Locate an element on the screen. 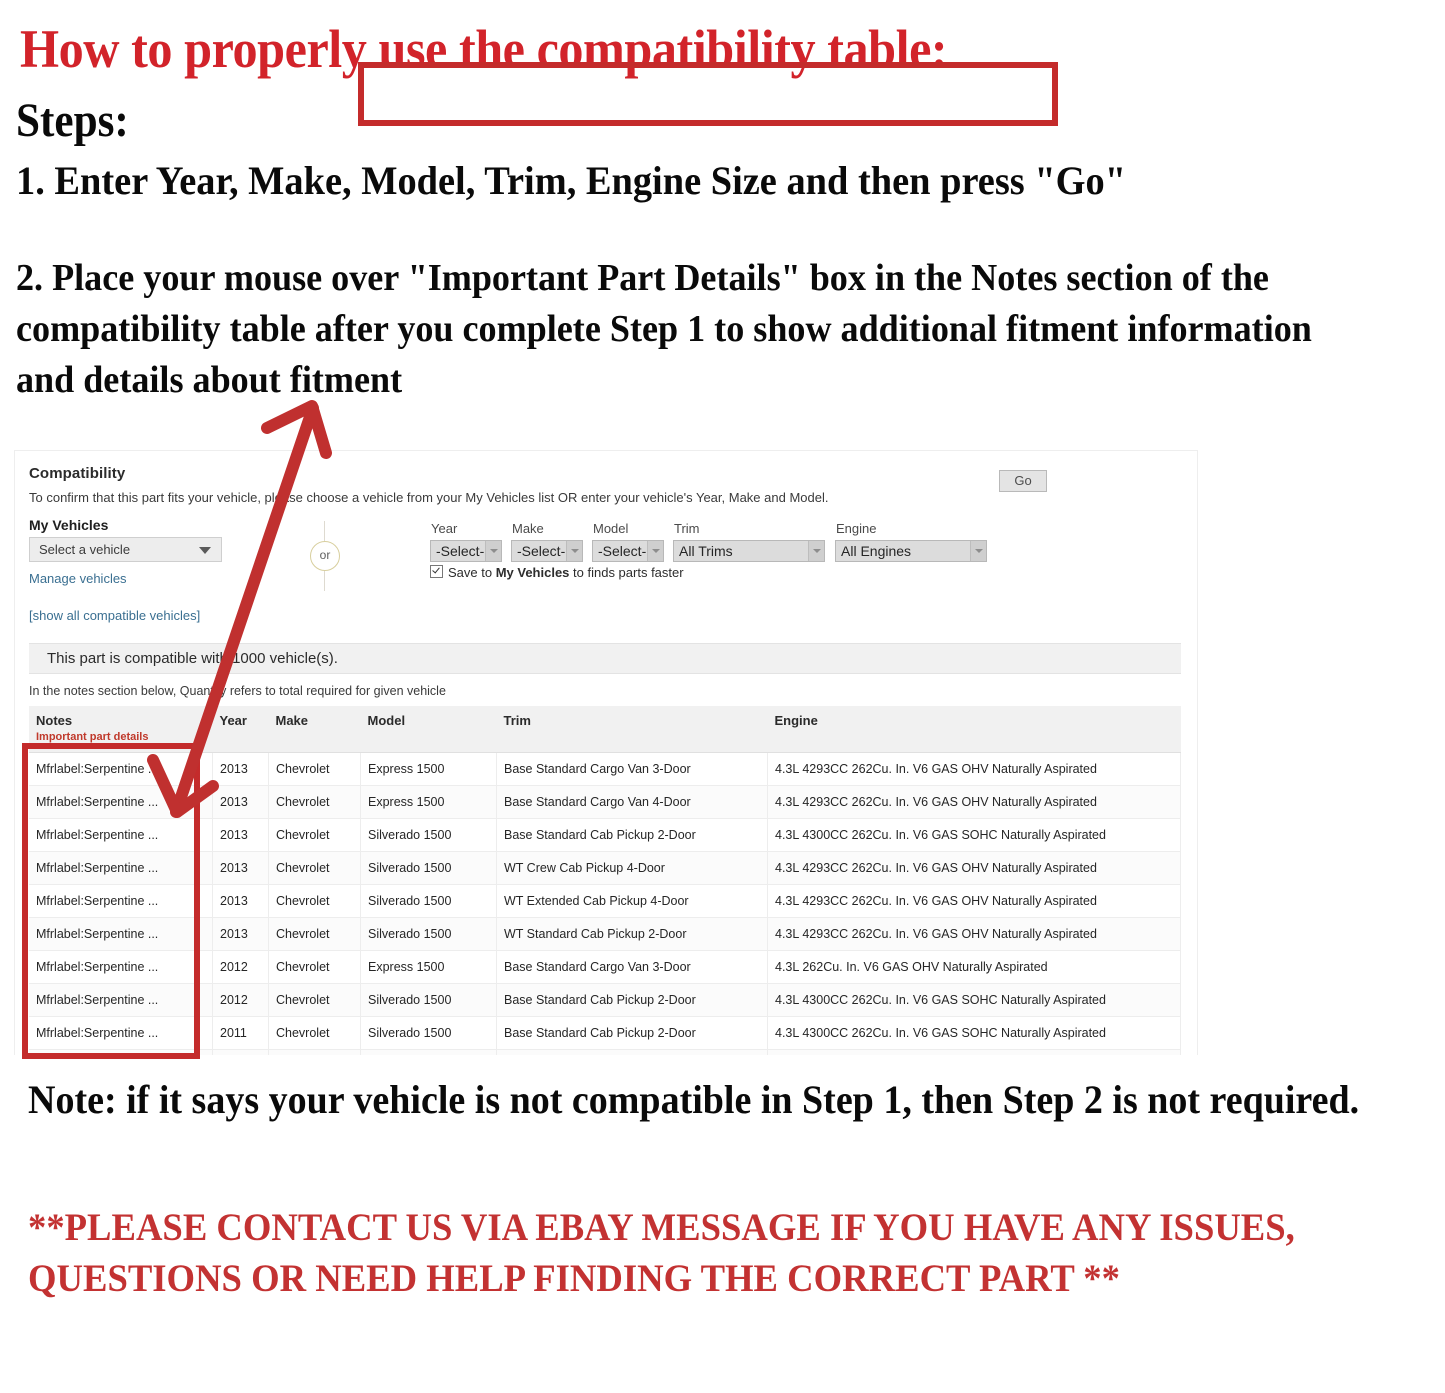  vehicle-select-value: Select a vehicle is located at coordinates (85, 549).